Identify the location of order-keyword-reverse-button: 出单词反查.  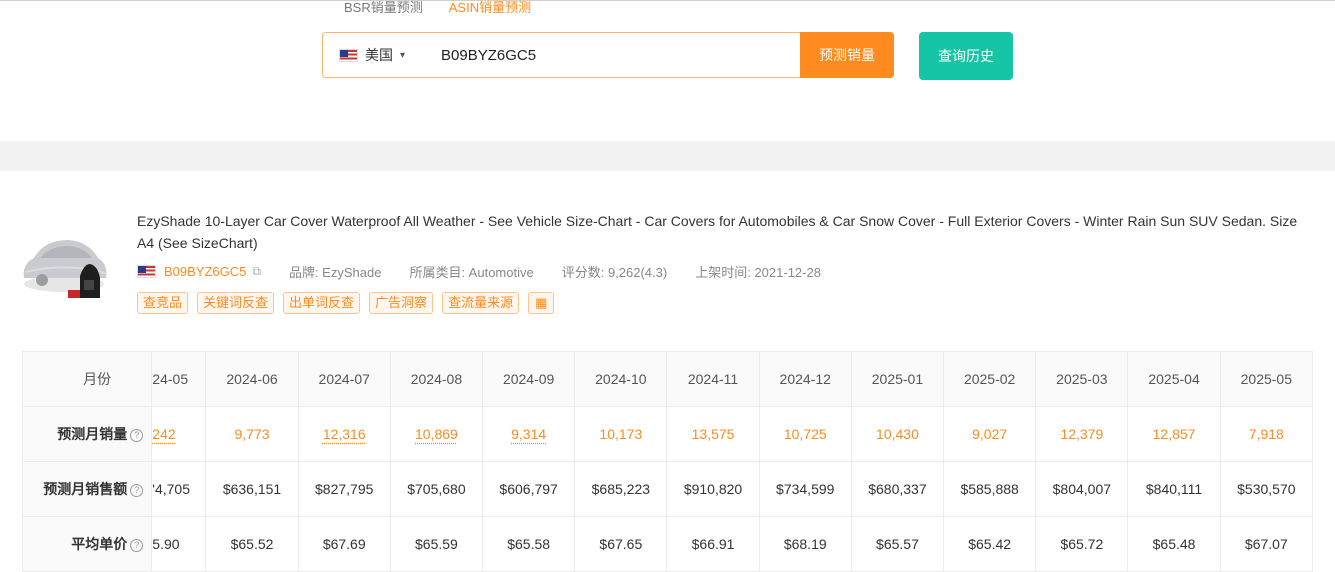
(322, 303).